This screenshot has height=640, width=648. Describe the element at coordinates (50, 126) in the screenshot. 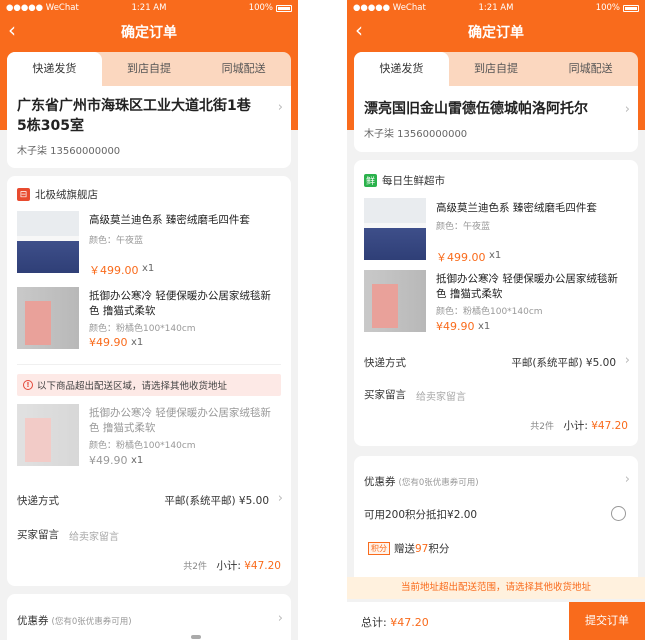

I see `address-line-2: 5栋305室` at that location.